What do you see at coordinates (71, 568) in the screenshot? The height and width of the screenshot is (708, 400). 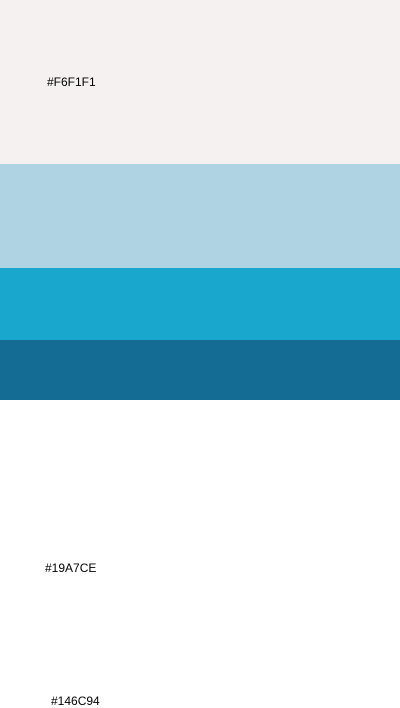 I see `swatch-hex-label: #19A7CE` at bounding box center [71, 568].